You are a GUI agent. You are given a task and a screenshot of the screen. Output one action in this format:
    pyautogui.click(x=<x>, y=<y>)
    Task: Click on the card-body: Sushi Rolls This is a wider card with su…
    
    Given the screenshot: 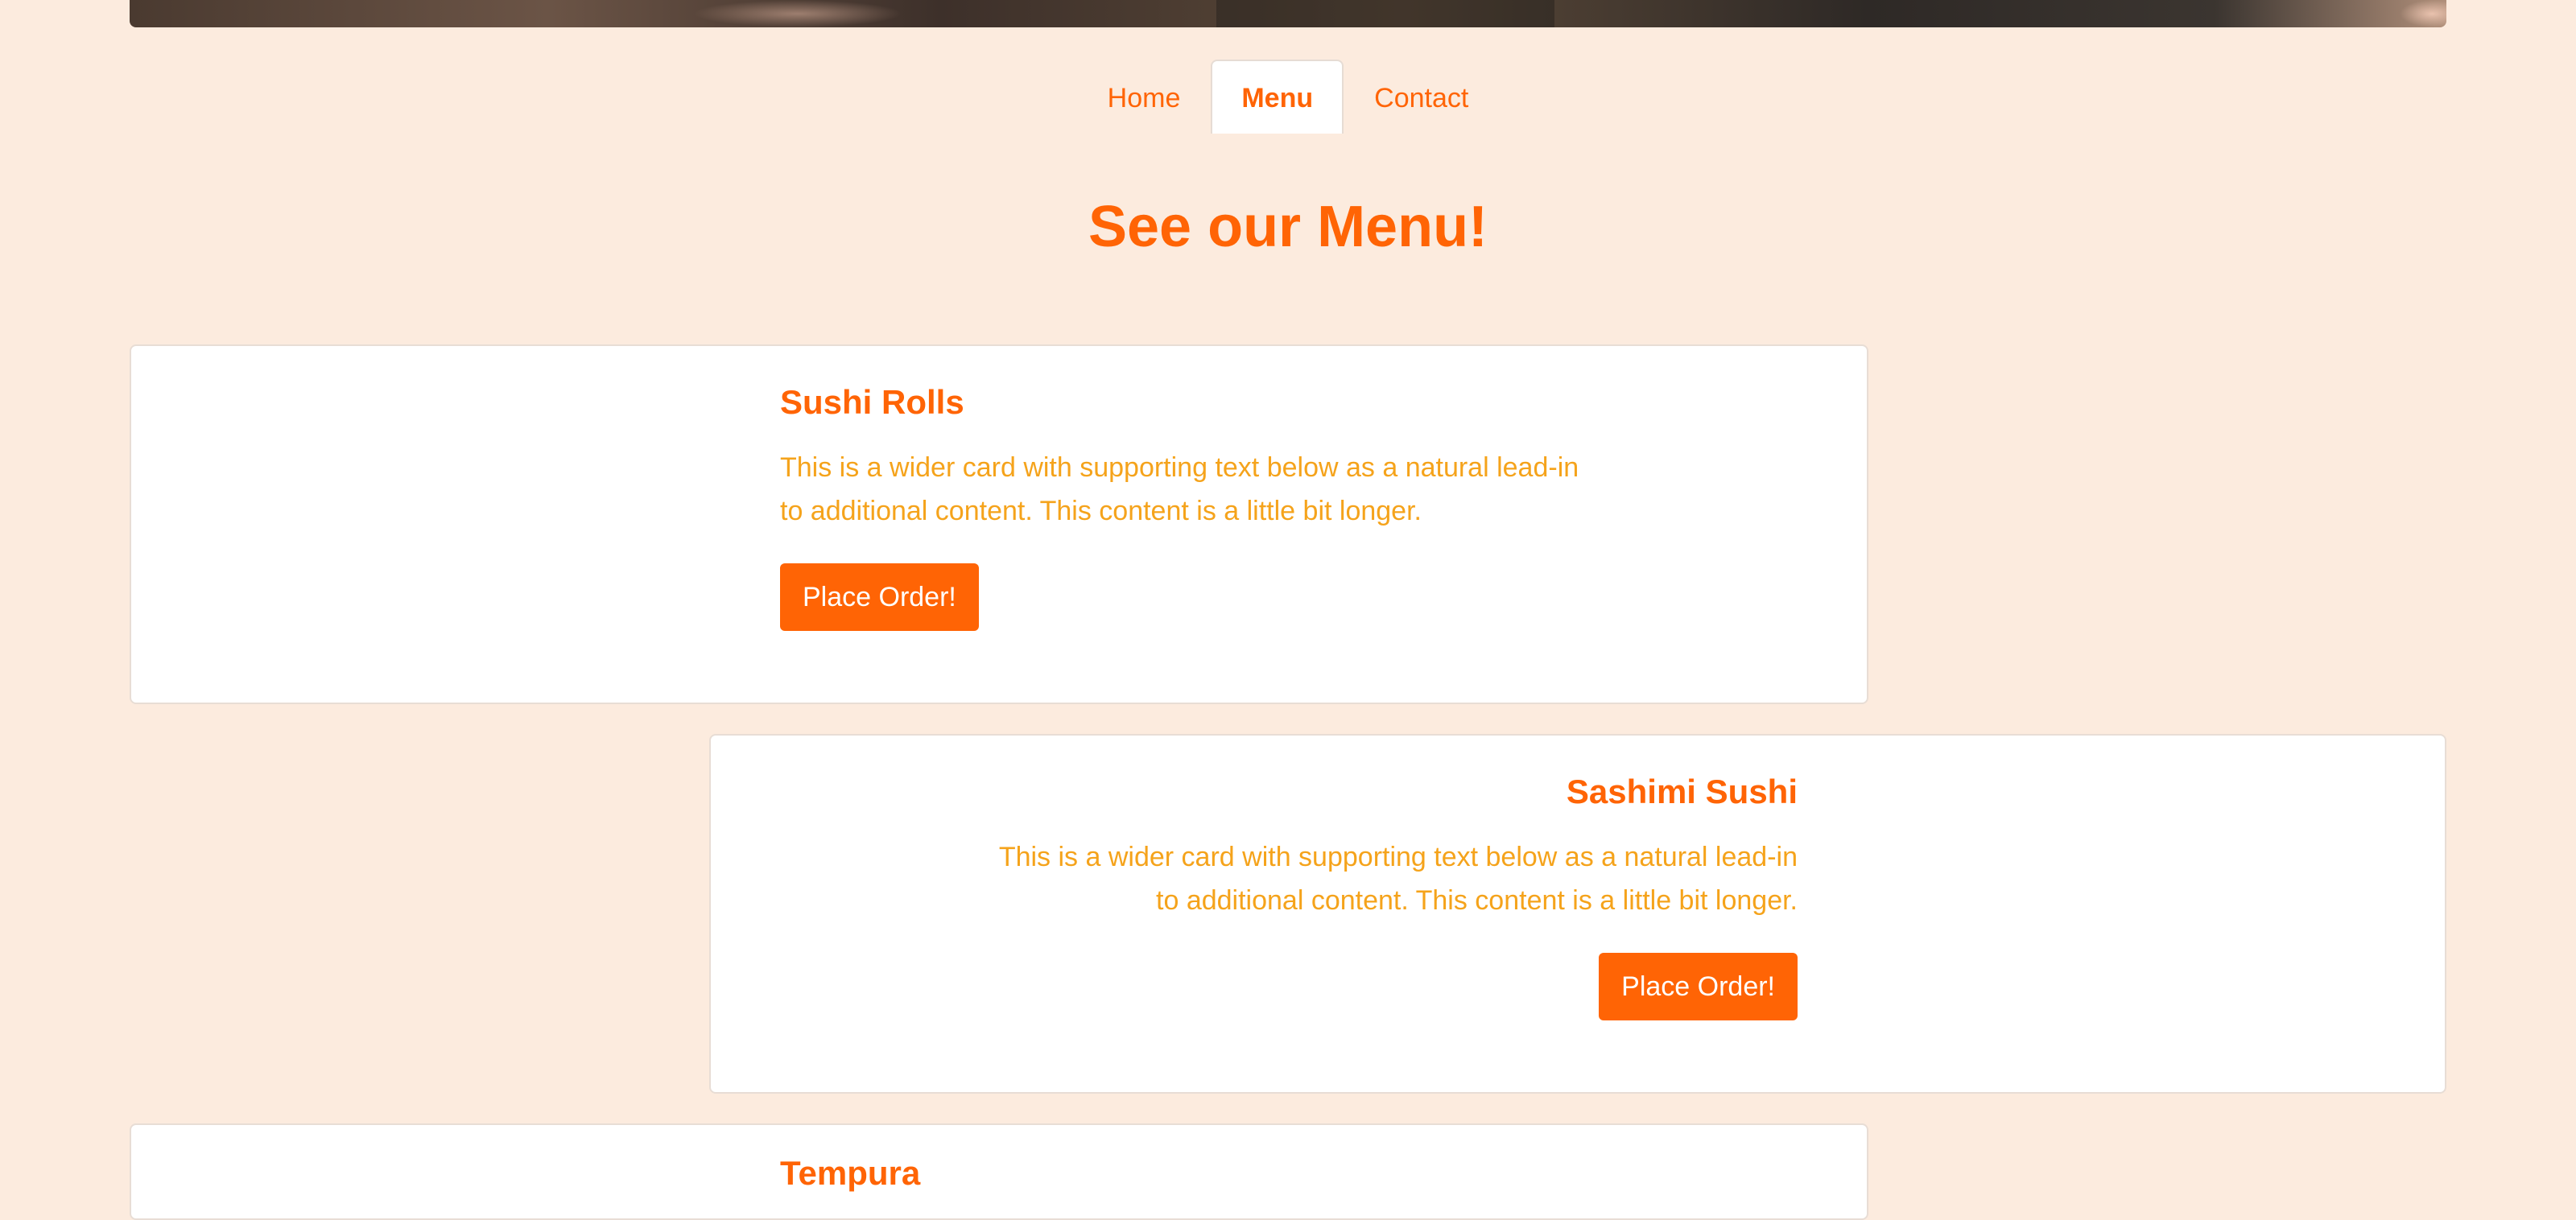 What is the action you would take?
    pyautogui.click(x=1182, y=489)
    